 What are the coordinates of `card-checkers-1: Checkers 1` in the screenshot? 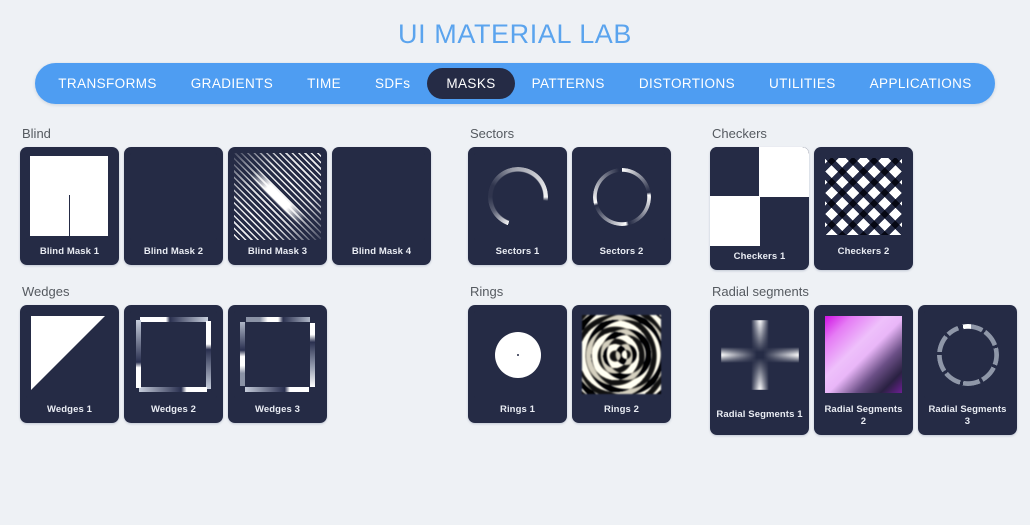 It's located at (759, 208).